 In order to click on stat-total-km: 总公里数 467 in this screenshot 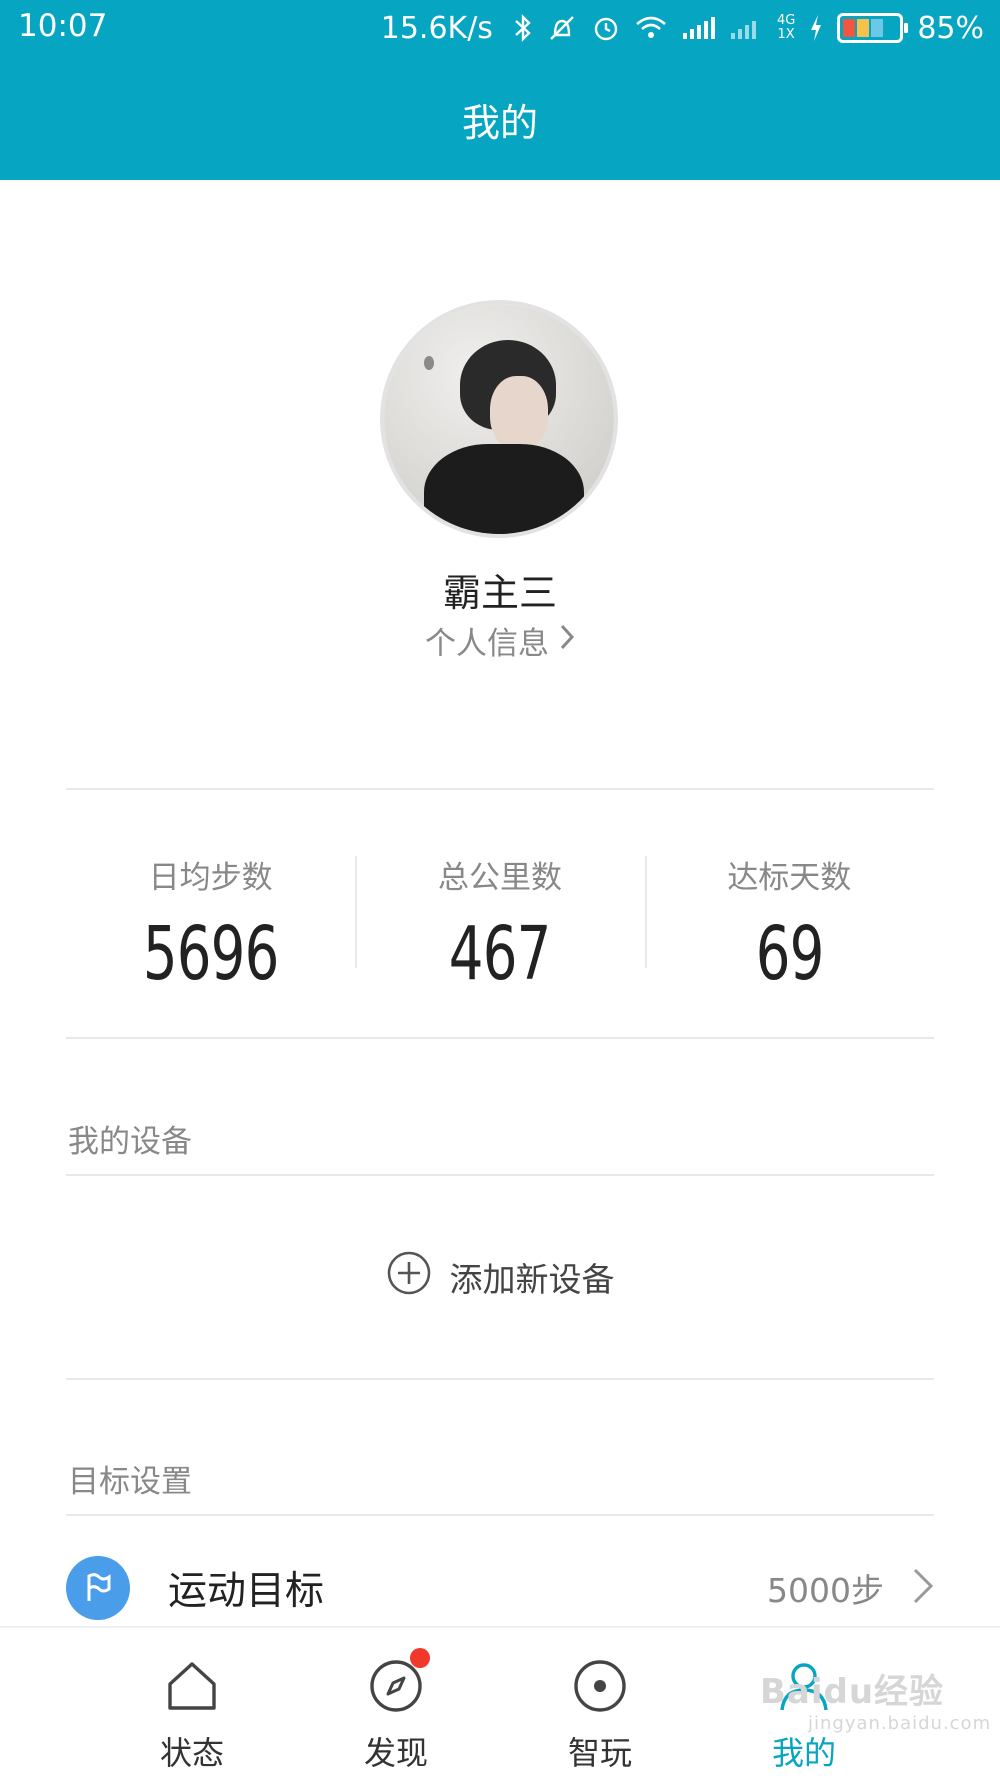, I will do `click(499, 922)`.